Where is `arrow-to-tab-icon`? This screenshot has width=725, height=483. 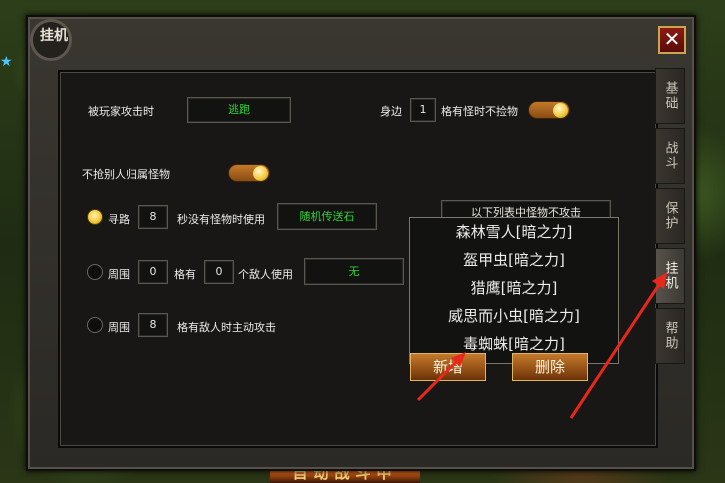
arrow-to-tab-icon is located at coordinates (618, 345).